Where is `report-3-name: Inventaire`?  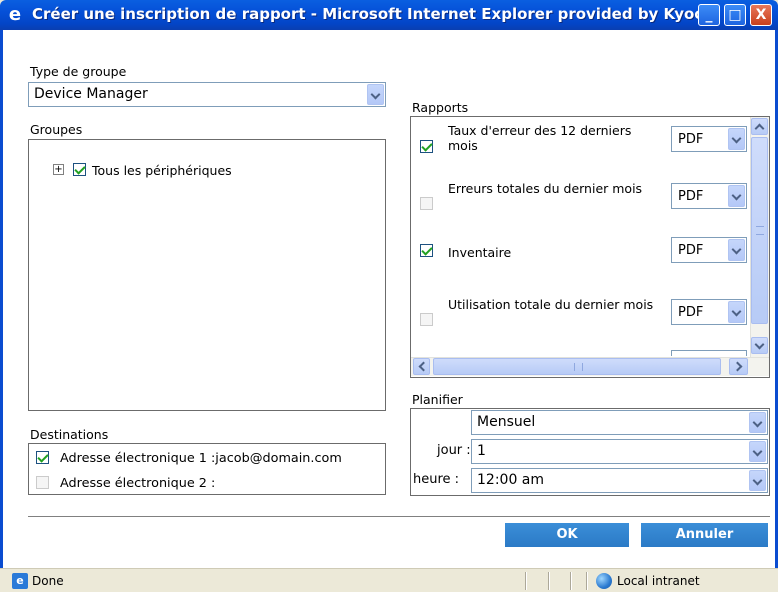
report-3-name: Inventaire is located at coordinates (480, 252).